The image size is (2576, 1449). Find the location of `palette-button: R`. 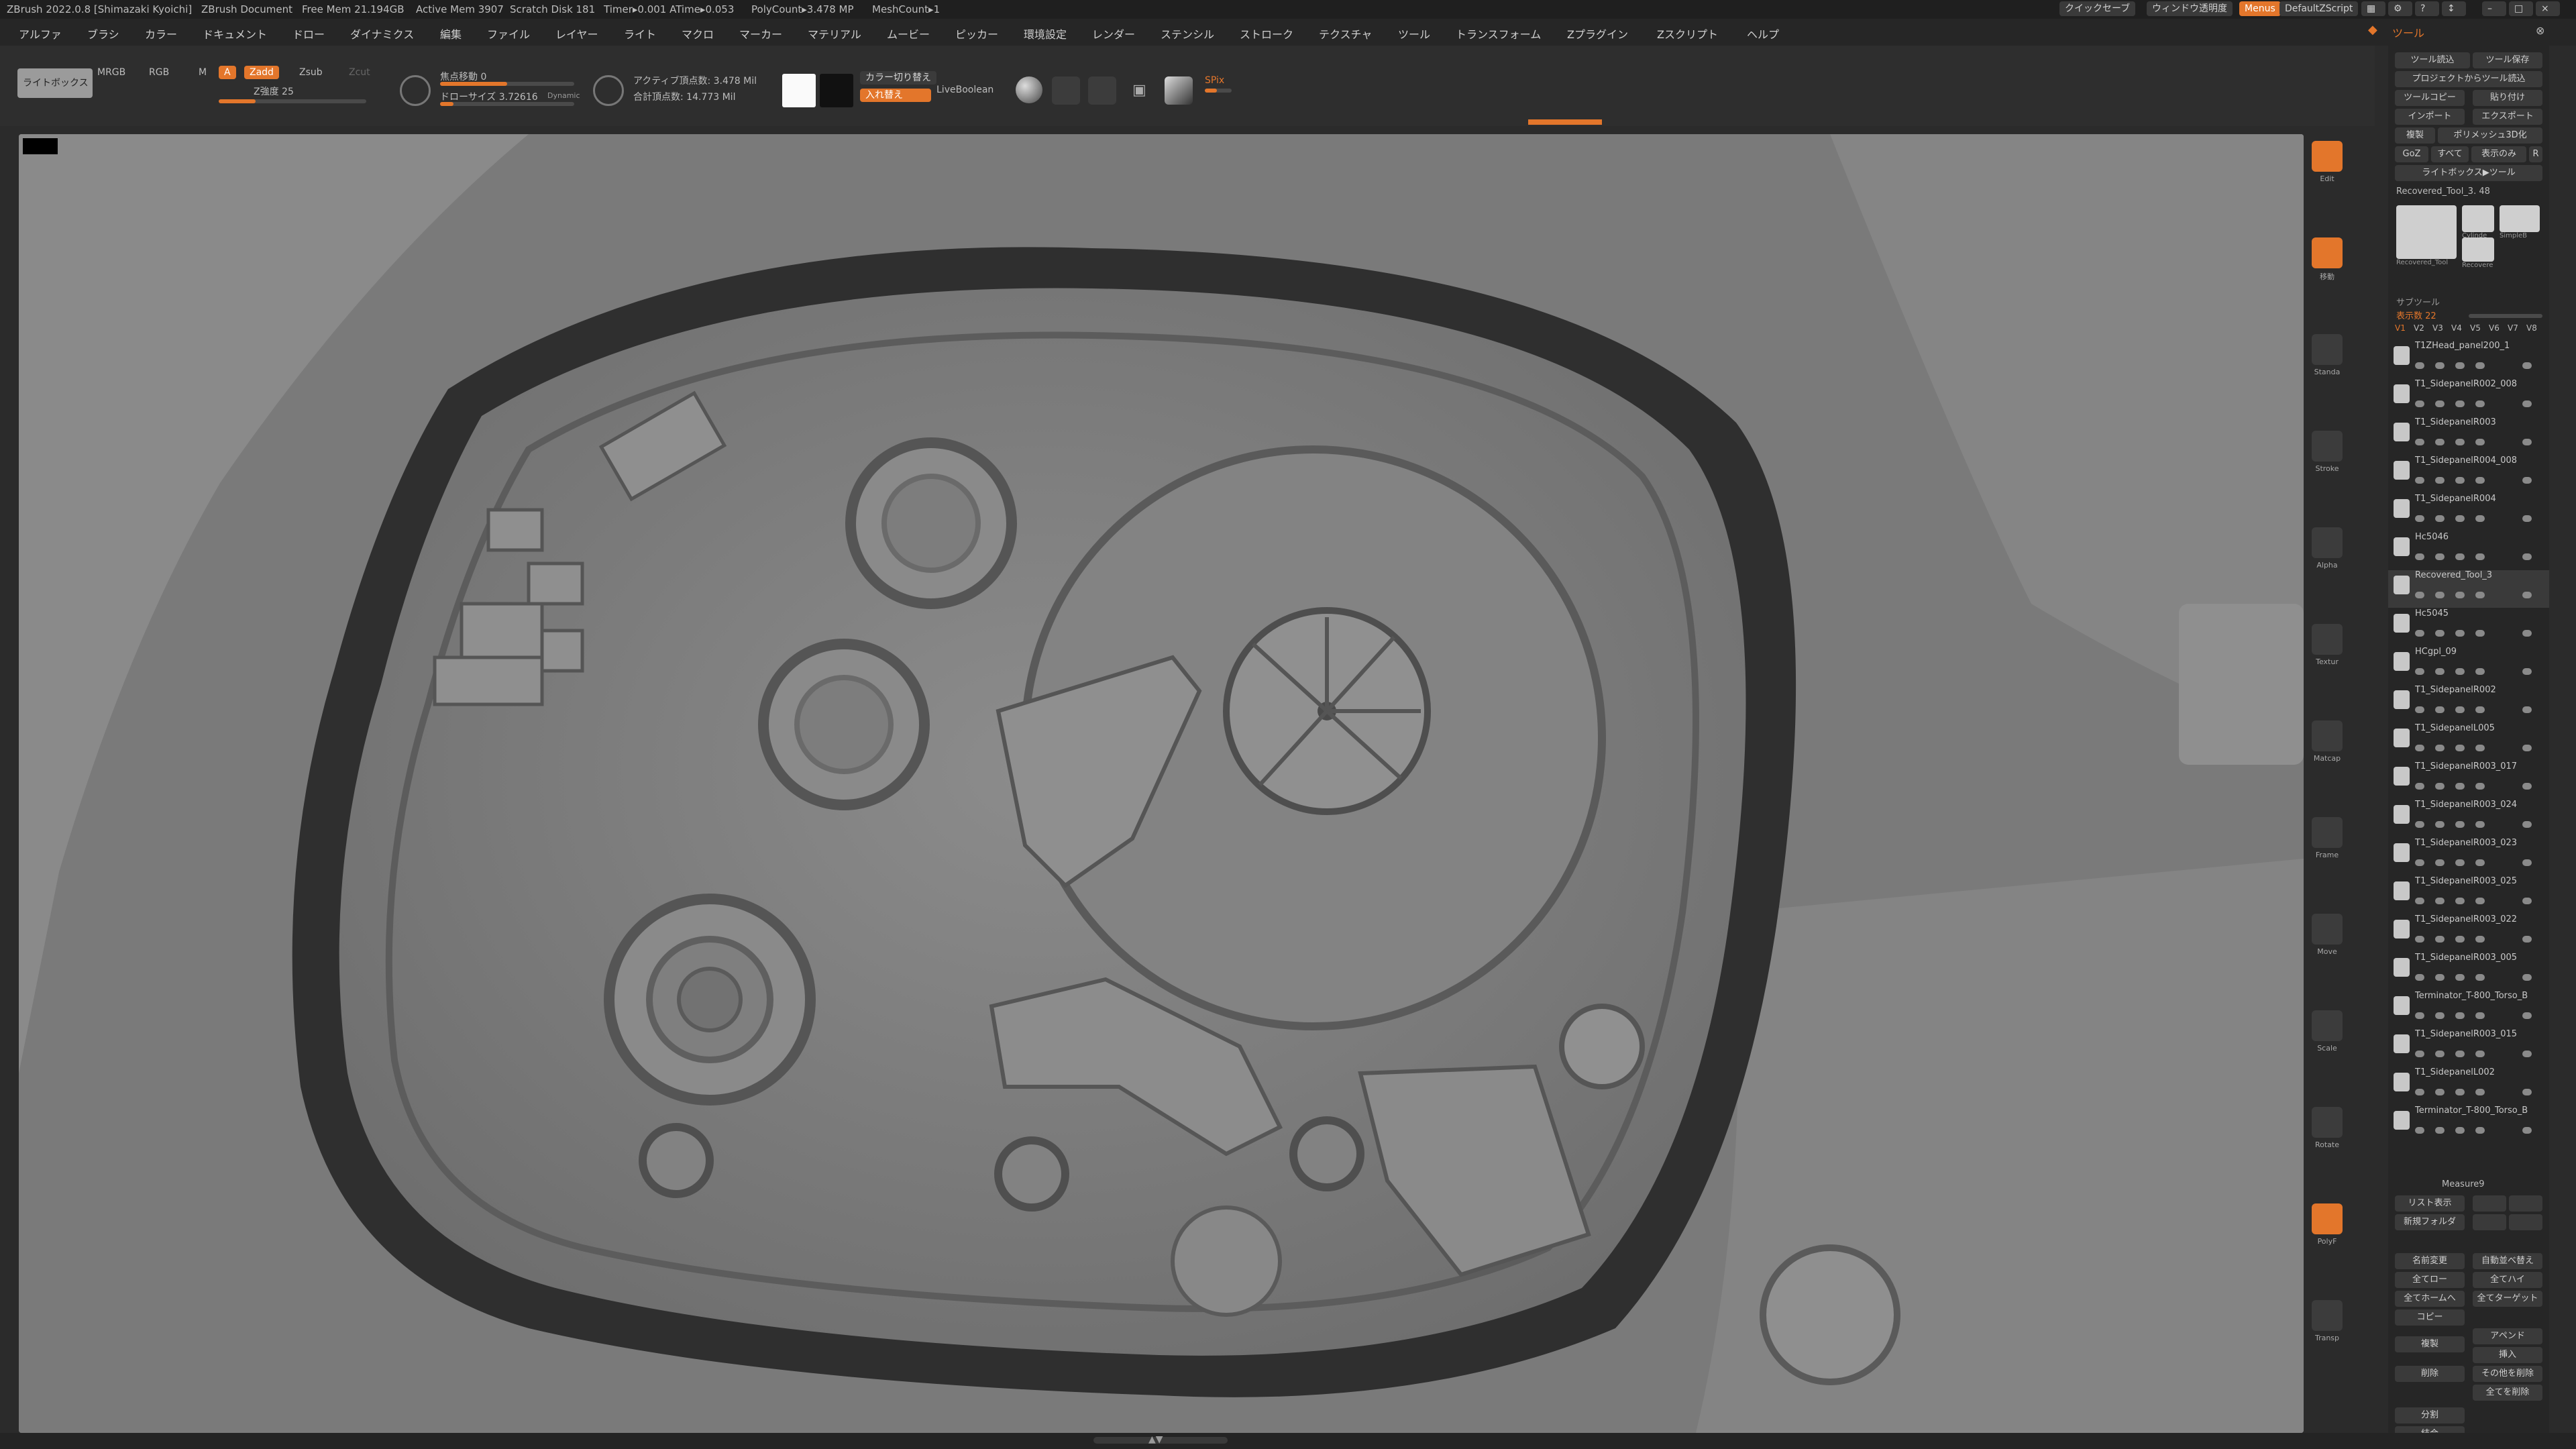

palette-button: R is located at coordinates (2535, 154).